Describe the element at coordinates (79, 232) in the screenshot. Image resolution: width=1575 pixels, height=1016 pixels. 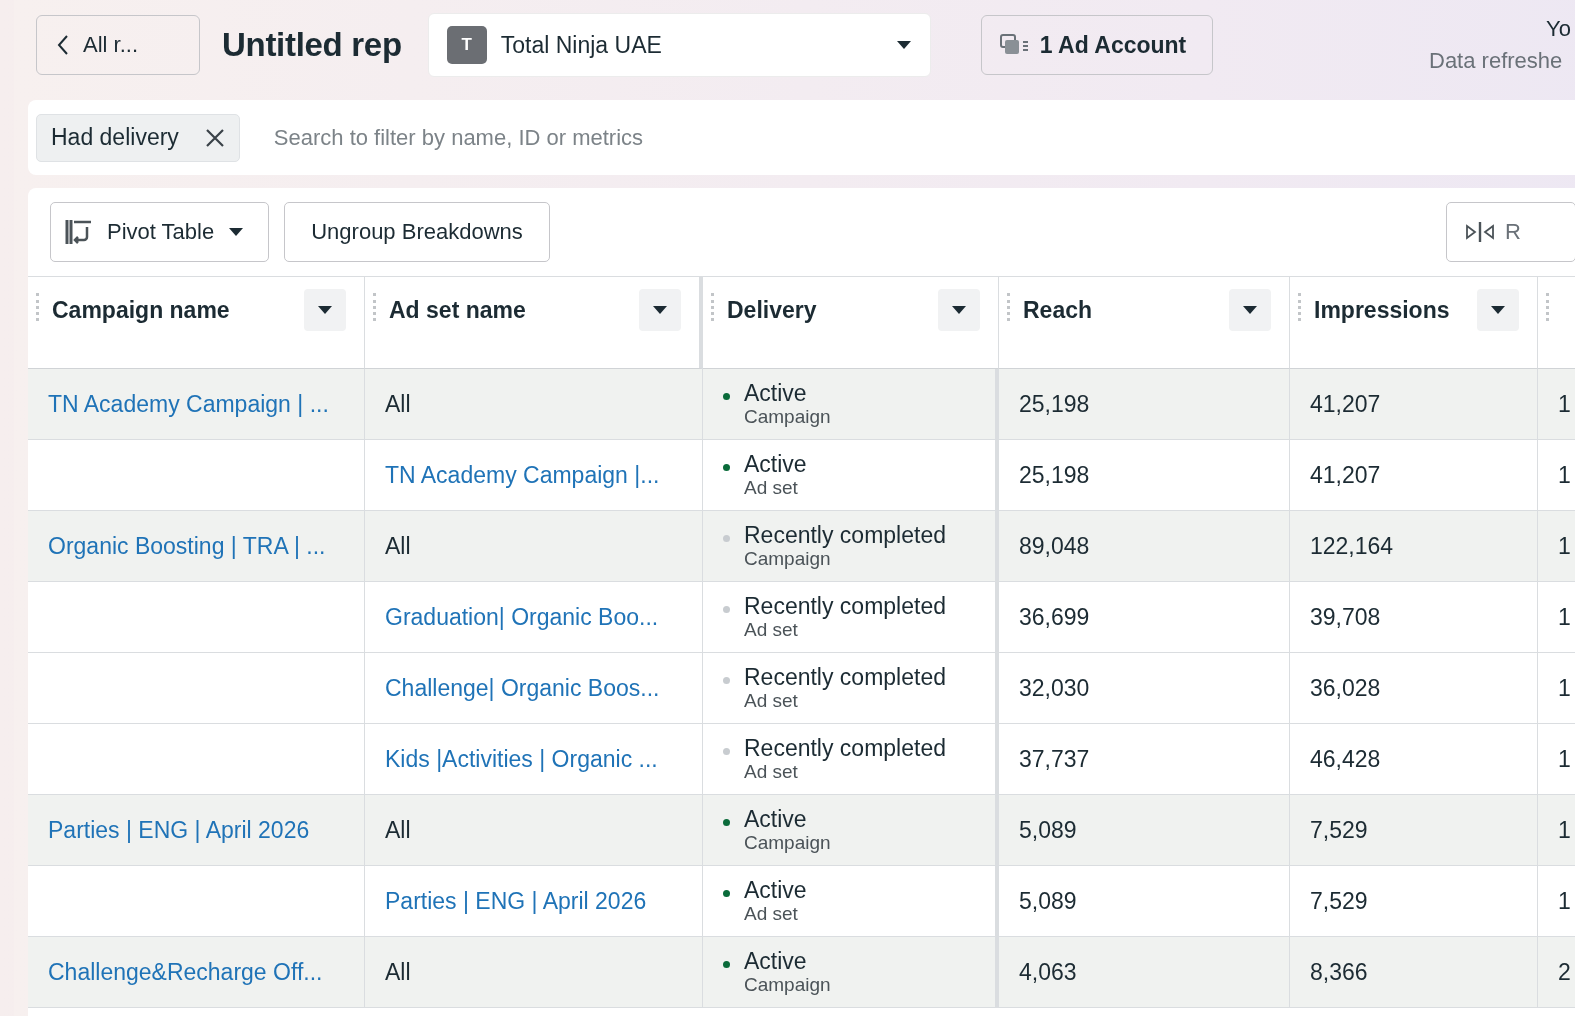
I see `pivot-icon` at that location.